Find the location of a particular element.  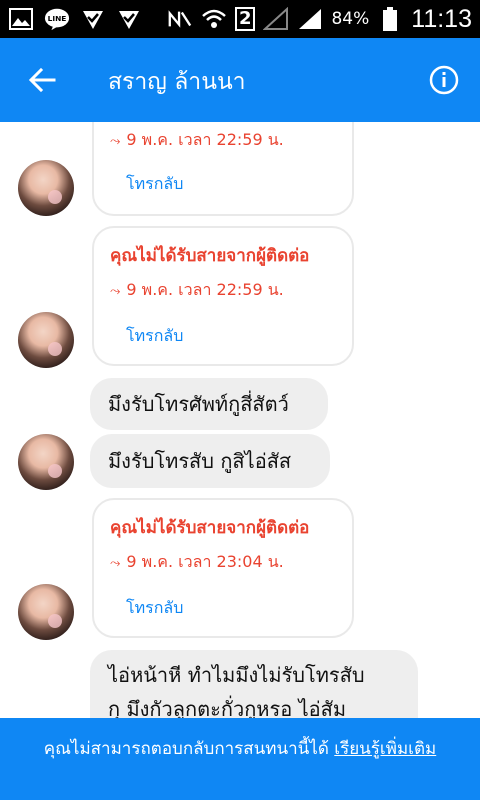

message-line: กุ มึงกัวลูกตะกั่วกูหรอ ไอ่สัม is located at coordinates (227, 707).